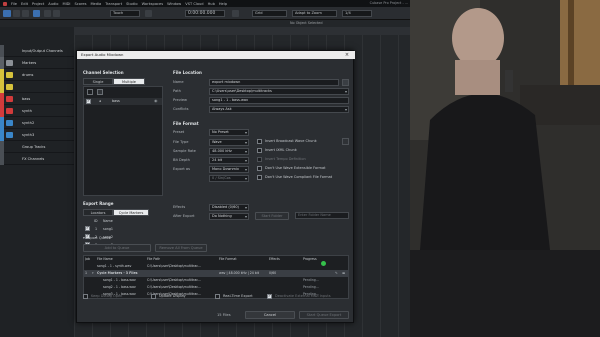 The image size is (600, 337). I want to click on start-queue-export-button: Start Queue Export, so click(324, 315).